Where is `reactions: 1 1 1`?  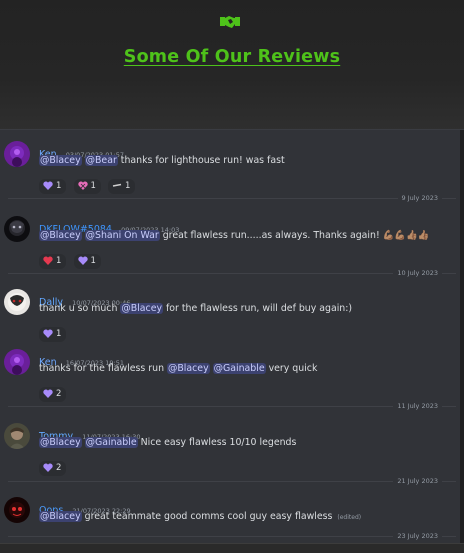 reactions: 1 1 1 is located at coordinates (88, 183).